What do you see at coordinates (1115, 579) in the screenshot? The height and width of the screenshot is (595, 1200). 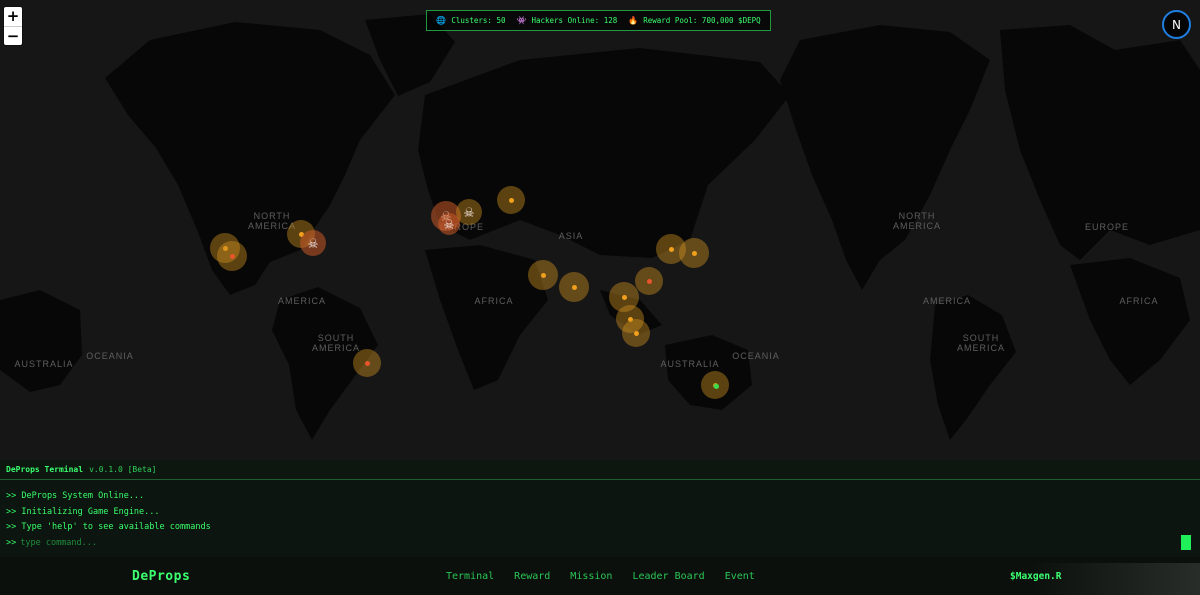 I see `footer-glow` at bounding box center [1115, 579].